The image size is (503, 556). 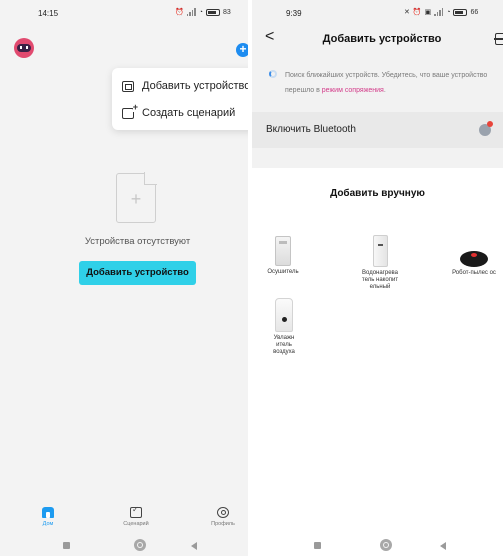 I want to click on add-menu-popup: Добавить устройство Создать сценарий, so click(x=180, y=99).